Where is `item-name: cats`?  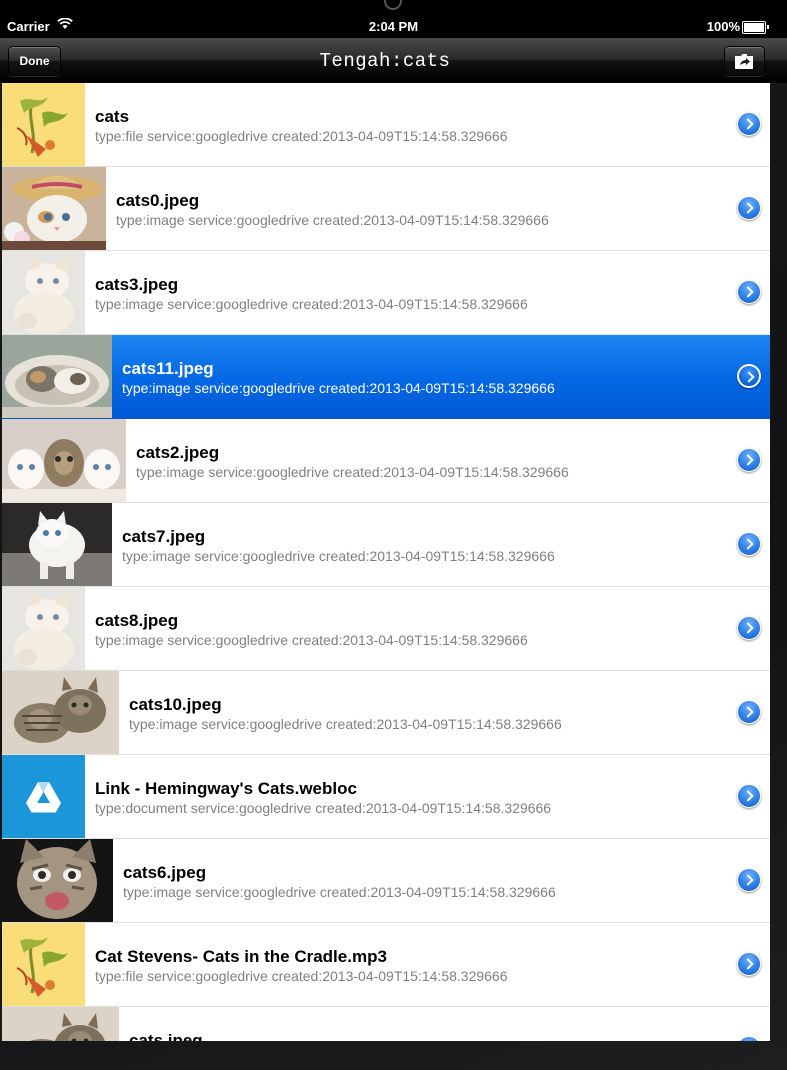 item-name: cats is located at coordinates (112, 116).